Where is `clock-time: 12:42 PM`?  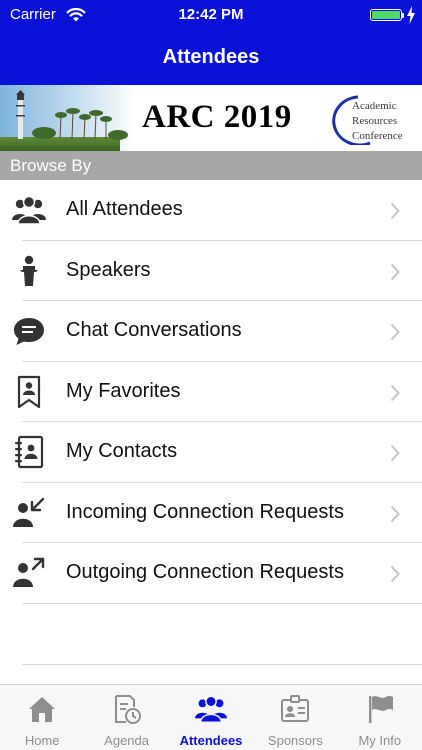
clock-time: 12:42 PM is located at coordinates (211, 14).